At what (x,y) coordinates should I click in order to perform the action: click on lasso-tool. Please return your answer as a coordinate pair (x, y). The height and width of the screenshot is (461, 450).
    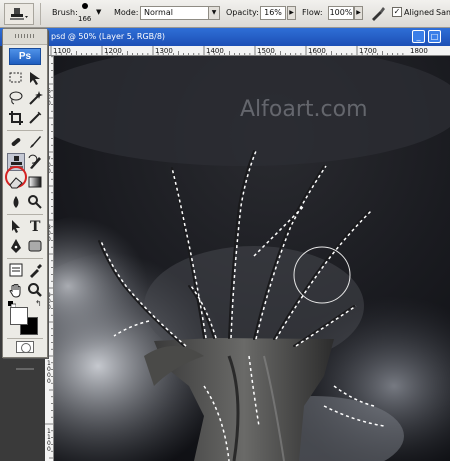
    Looking at the image, I should click on (16, 98).